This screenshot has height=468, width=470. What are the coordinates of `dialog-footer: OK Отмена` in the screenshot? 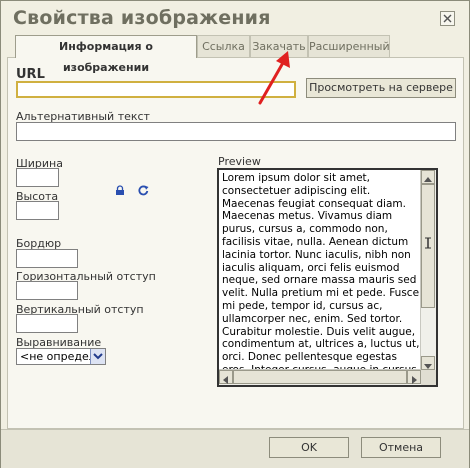 It's located at (235, 448).